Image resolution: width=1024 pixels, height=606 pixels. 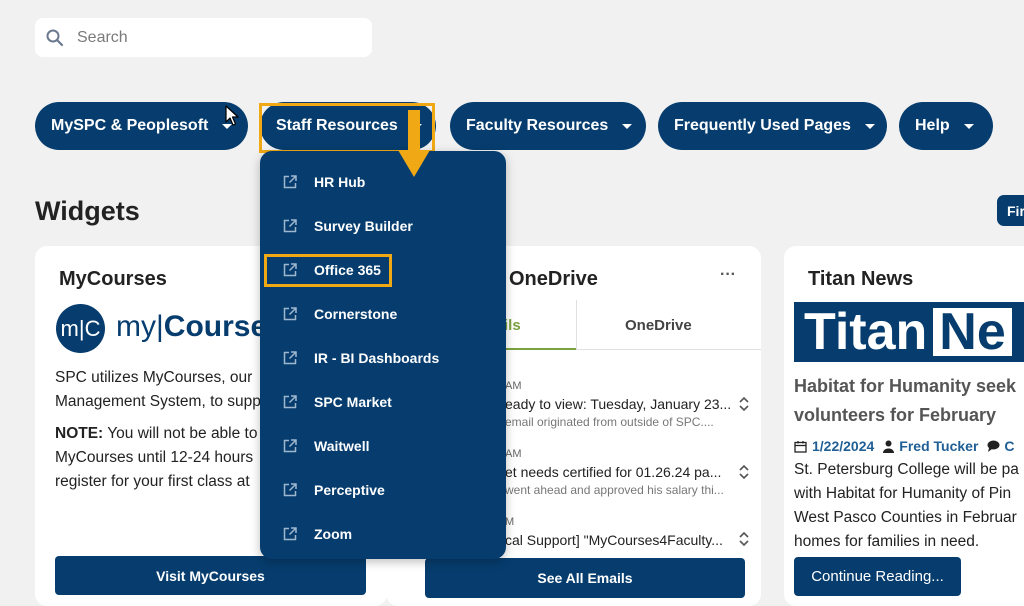 I want to click on email-time: M, so click(x=510, y=522).